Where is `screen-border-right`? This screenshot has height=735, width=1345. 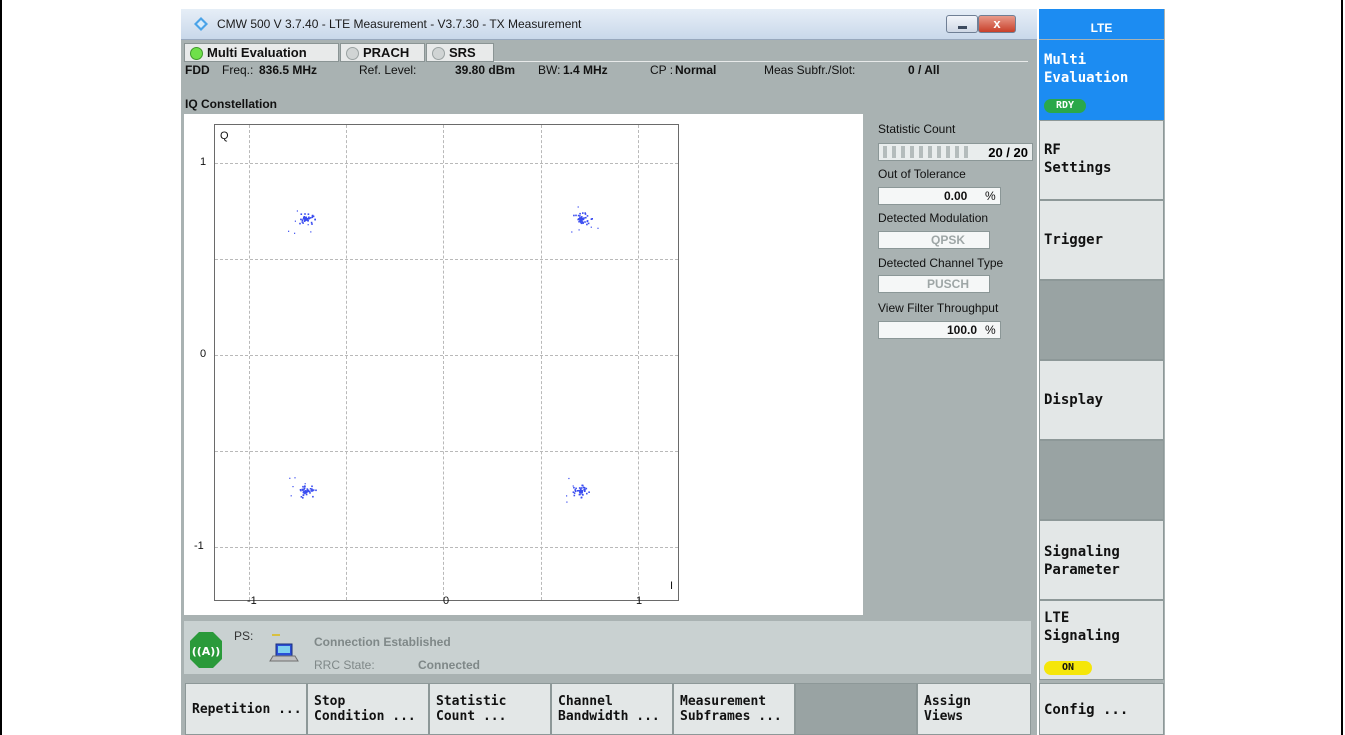 screen-border-right is located at coordinates (1342, 367).